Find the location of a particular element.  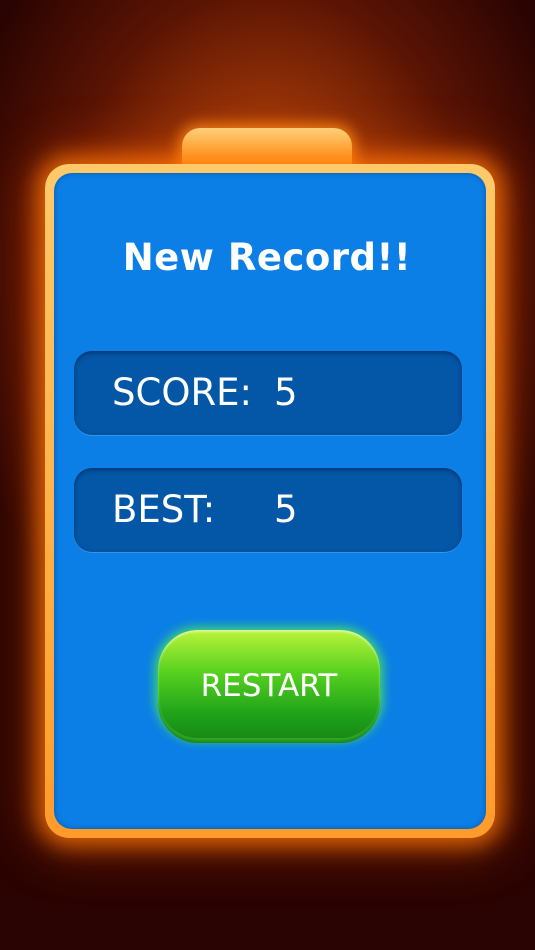

score-label: SCORE: is located at coordinates (182, 392).